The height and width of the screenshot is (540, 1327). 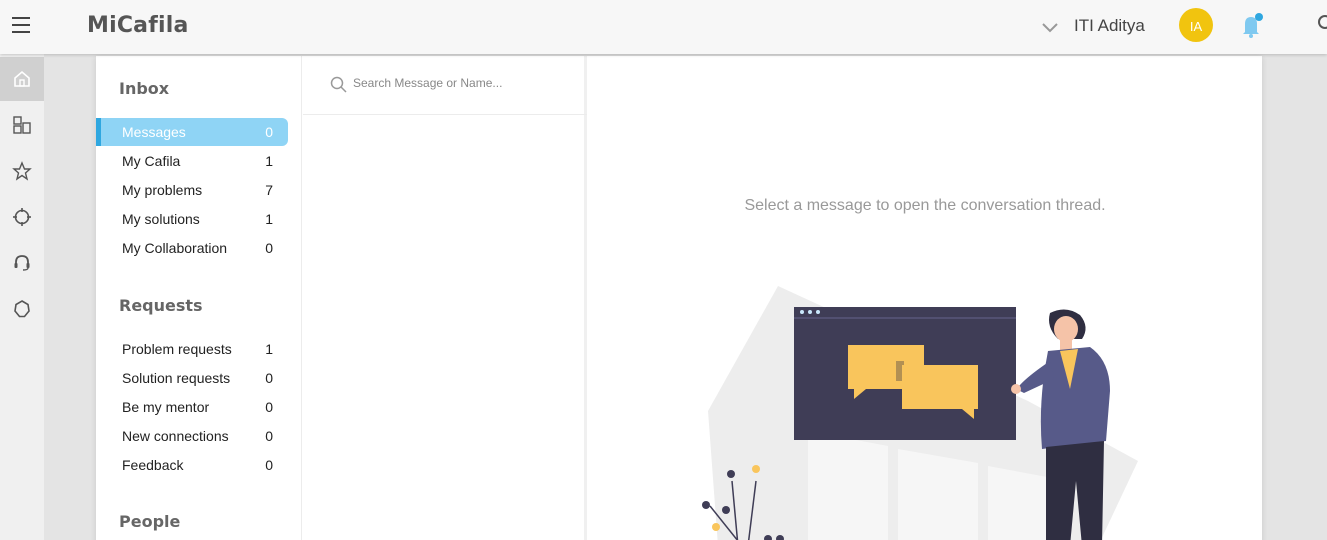 I want to click on inbox-item-my-problems: My problems 7, so click(x=192, y=190).